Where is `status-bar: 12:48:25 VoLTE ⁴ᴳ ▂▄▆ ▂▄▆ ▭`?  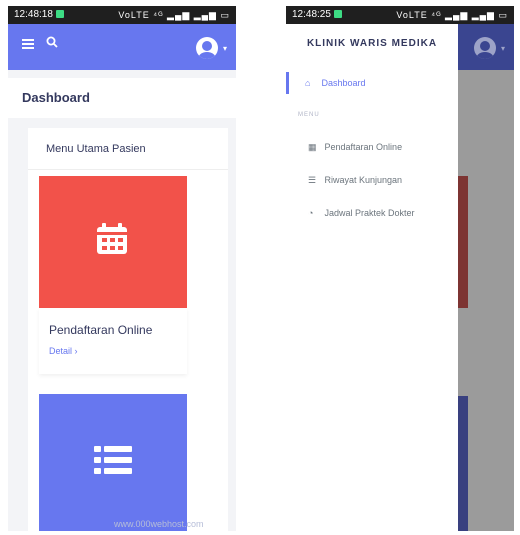 status-bar: 12:48:25 VoLTE ⁴ᴳ ▂▄▆ ▂▄▆ ▭ is located at coordinates (400, 15).